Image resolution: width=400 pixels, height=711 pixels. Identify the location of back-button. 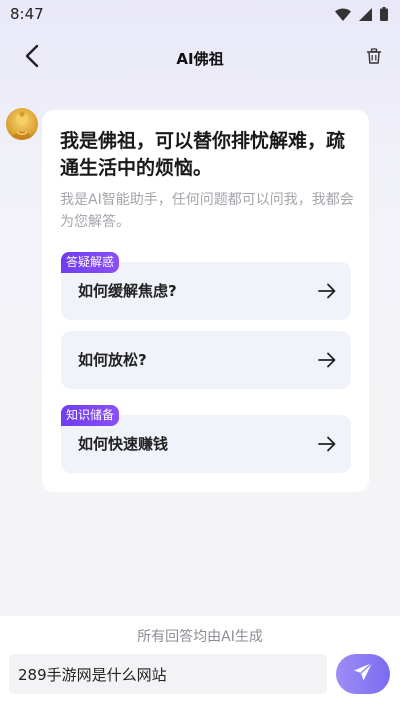
(32, 58).